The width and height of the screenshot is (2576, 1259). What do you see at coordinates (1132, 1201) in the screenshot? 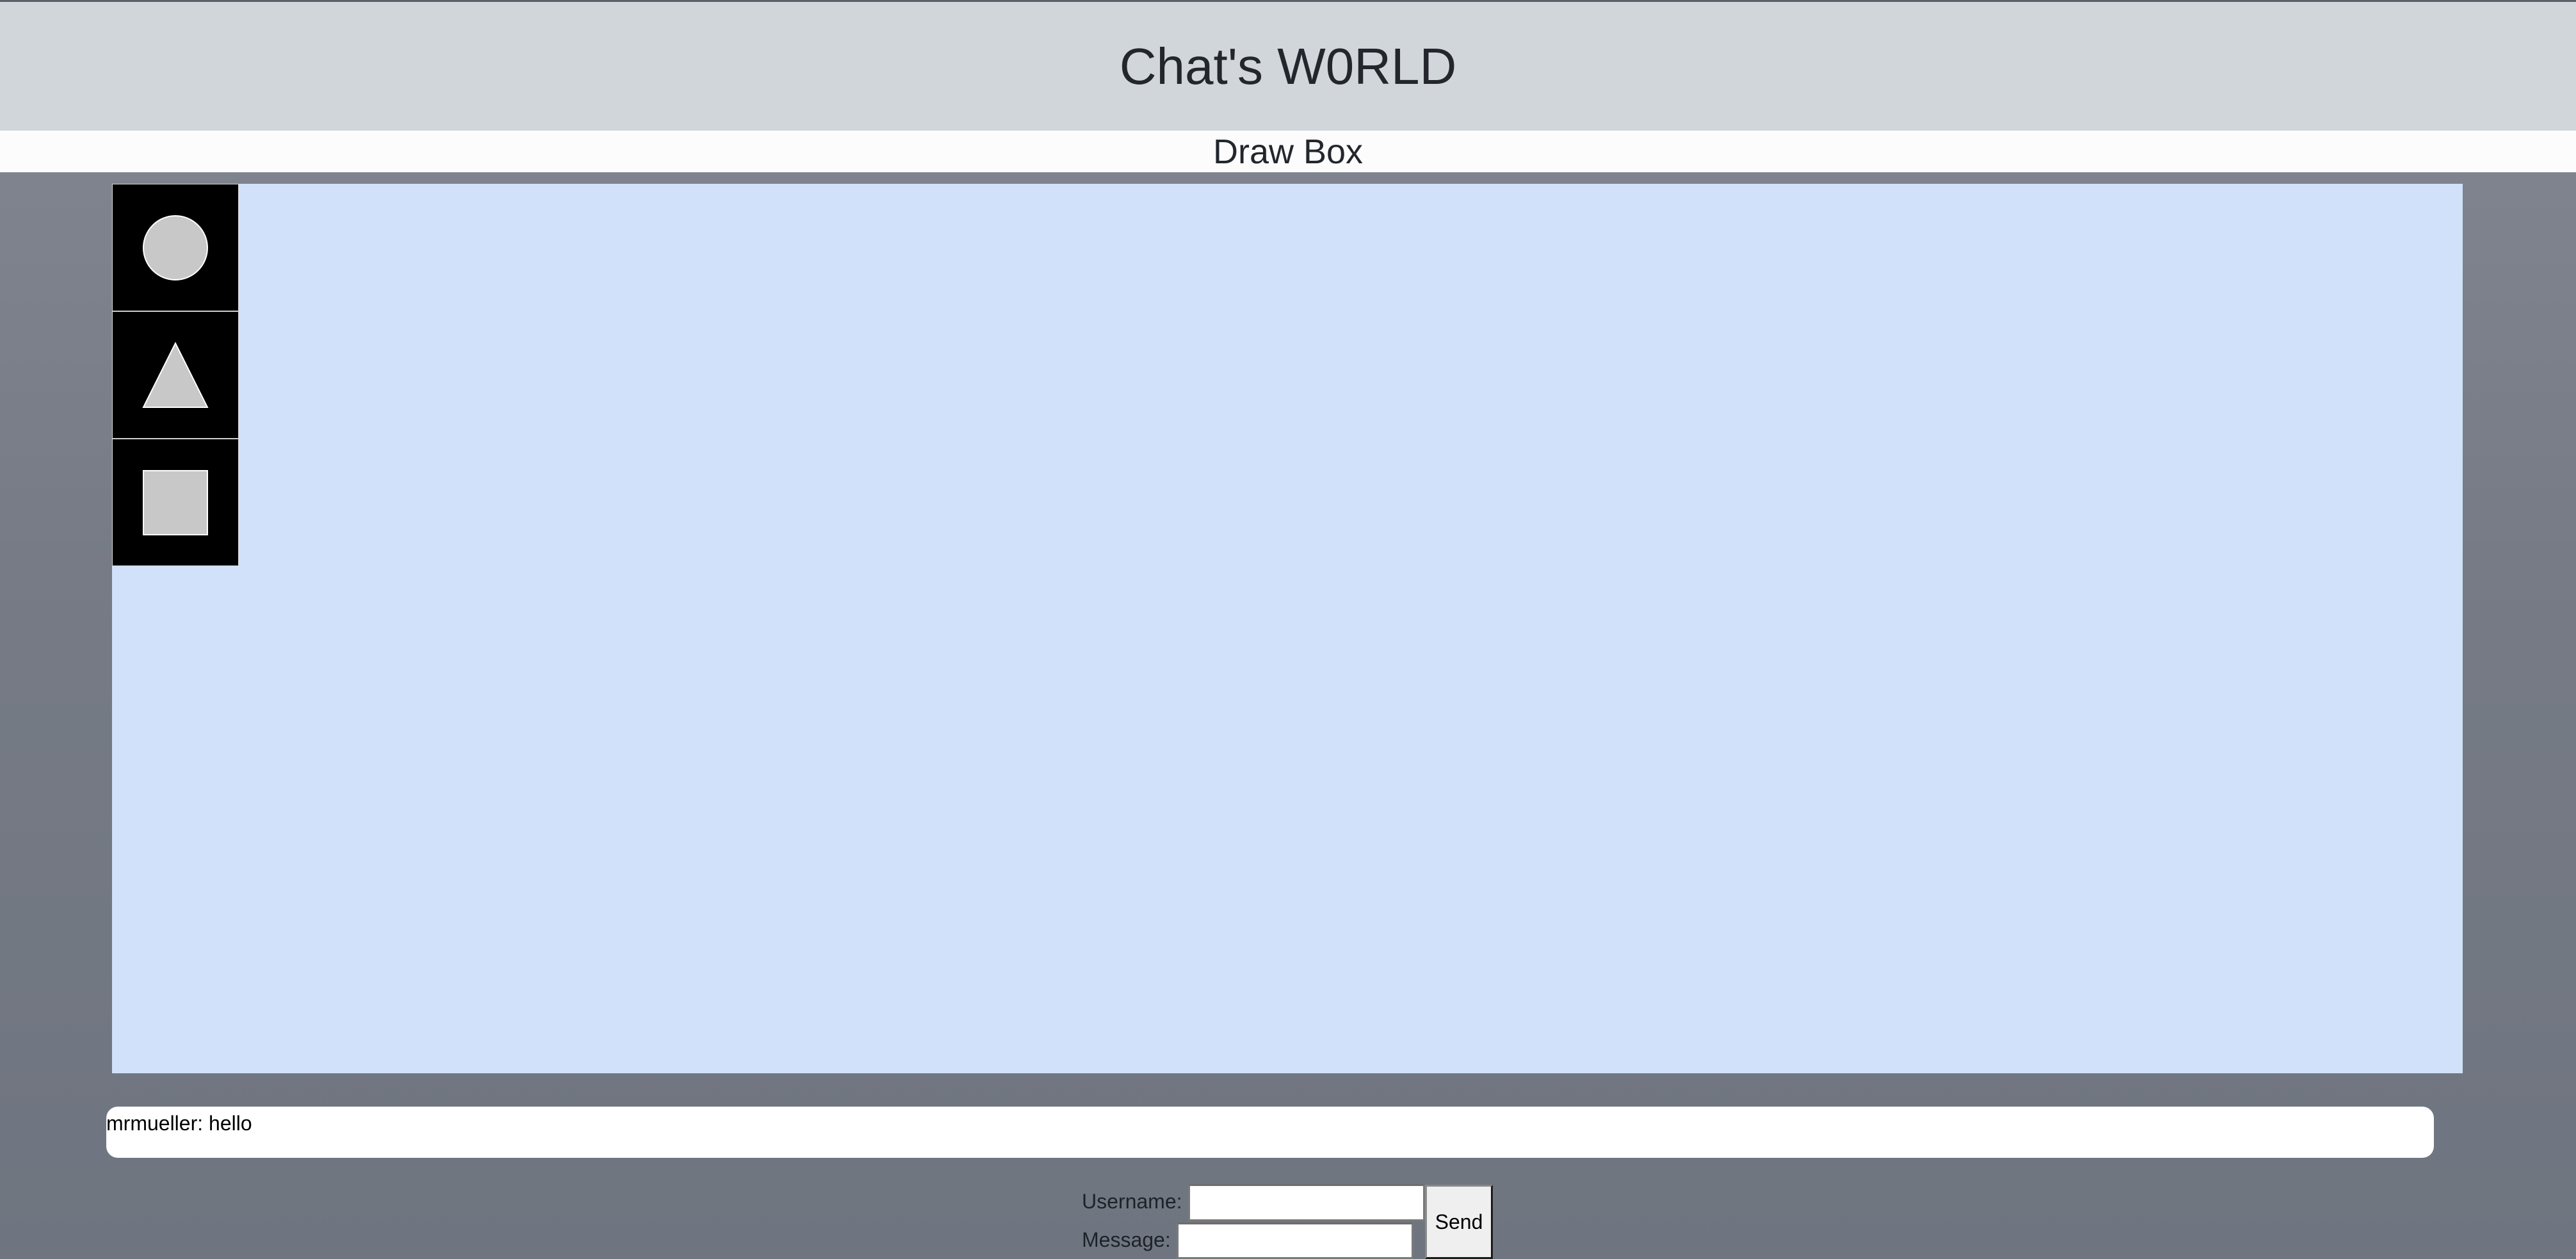
I see `username-label: Username:` at bounding box center [1132, 1201].